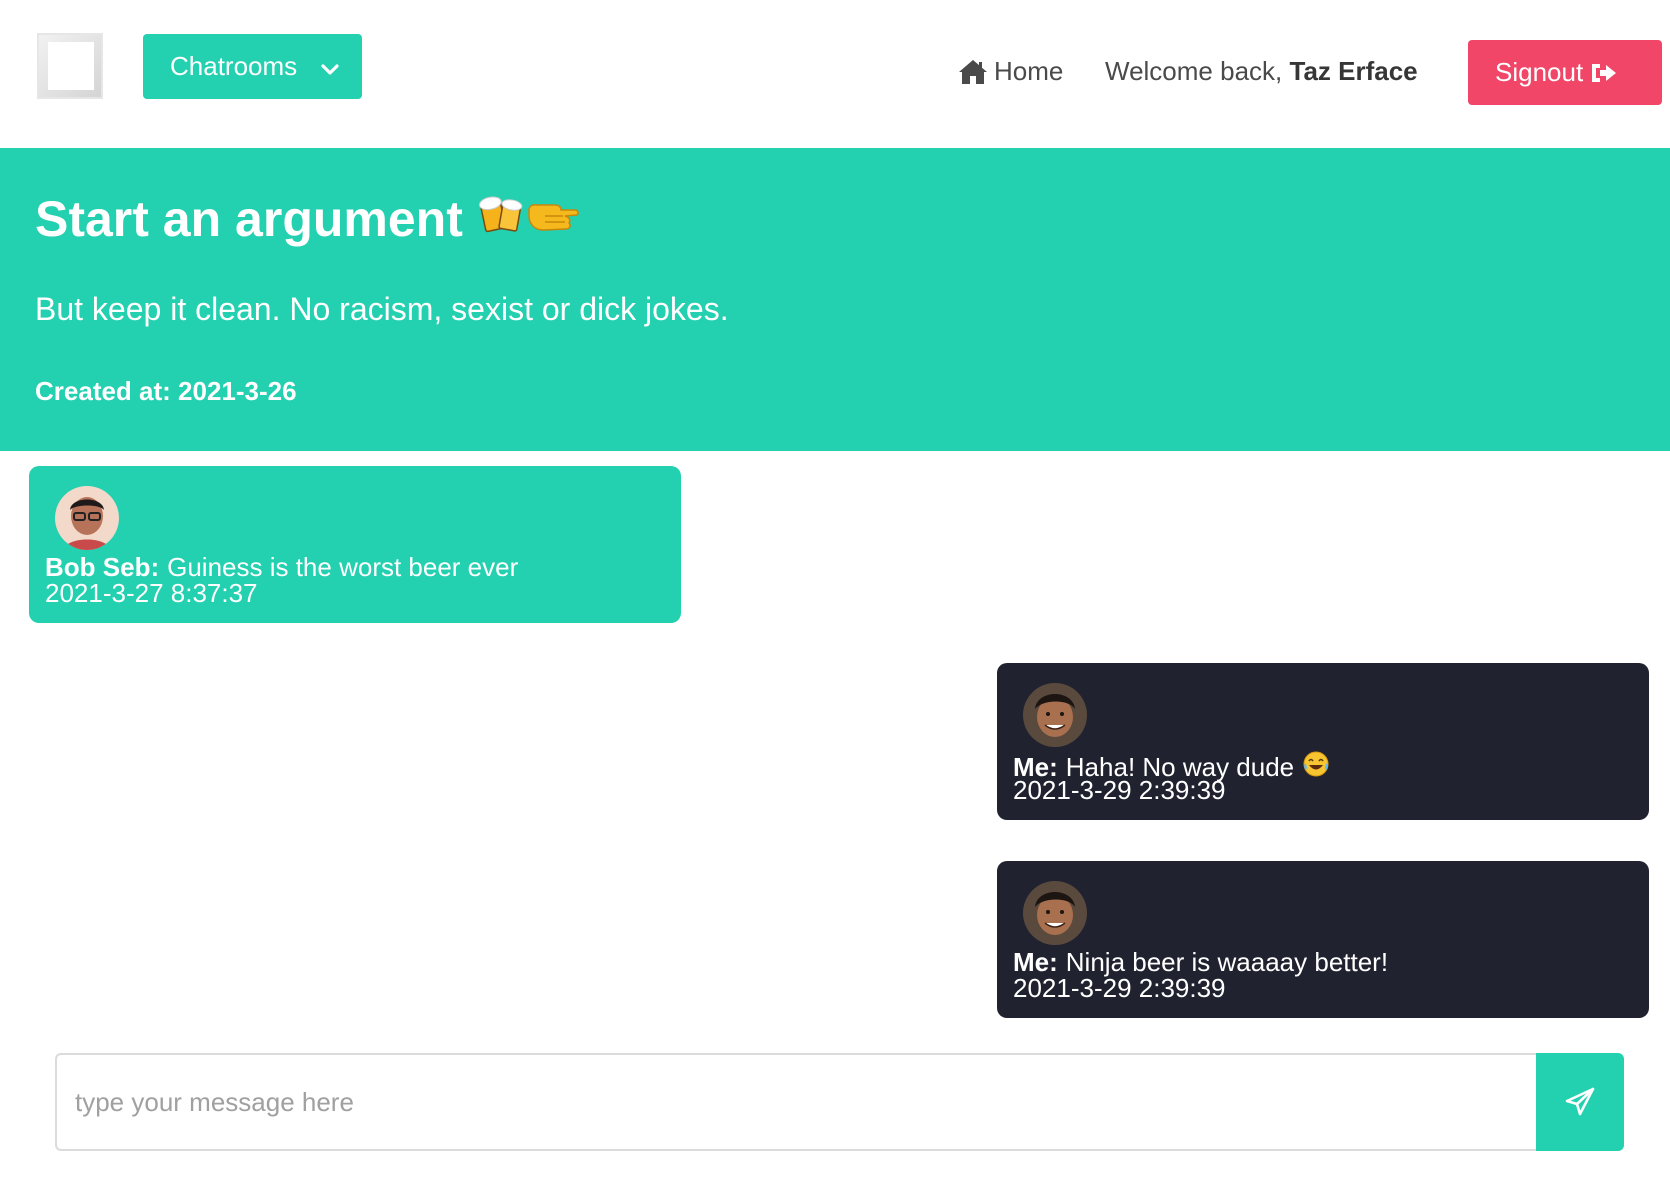 This screenshot has width=1670, height=1192. I want to click on message-text: Me: Ninja beer is waaaay better!, so click(1200, 962).